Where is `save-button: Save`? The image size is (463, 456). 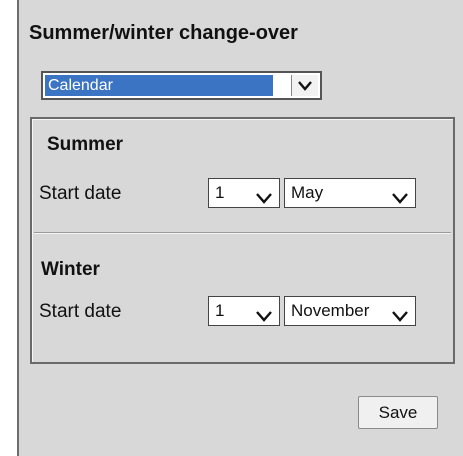
save-button: Save is located at coordinates (398, 412).